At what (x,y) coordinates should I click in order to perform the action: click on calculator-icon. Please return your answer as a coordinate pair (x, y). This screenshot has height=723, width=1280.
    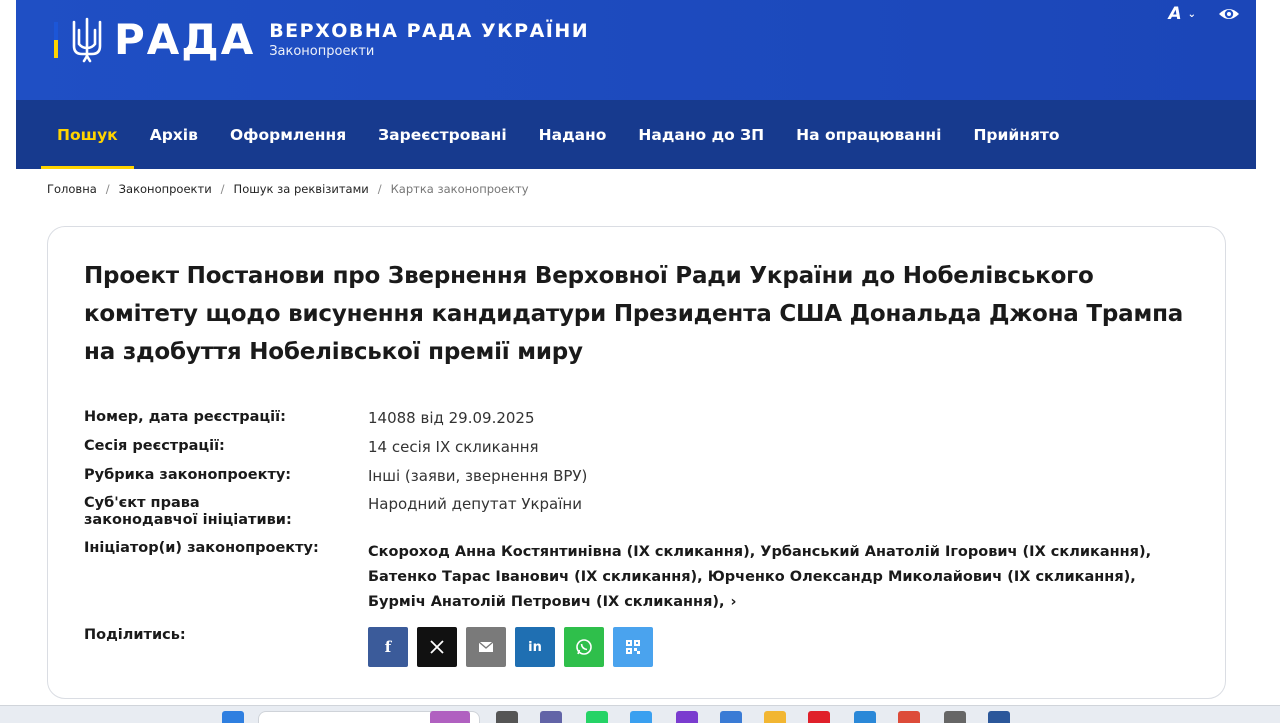
    Looking at the image, I should click on (955, 717).